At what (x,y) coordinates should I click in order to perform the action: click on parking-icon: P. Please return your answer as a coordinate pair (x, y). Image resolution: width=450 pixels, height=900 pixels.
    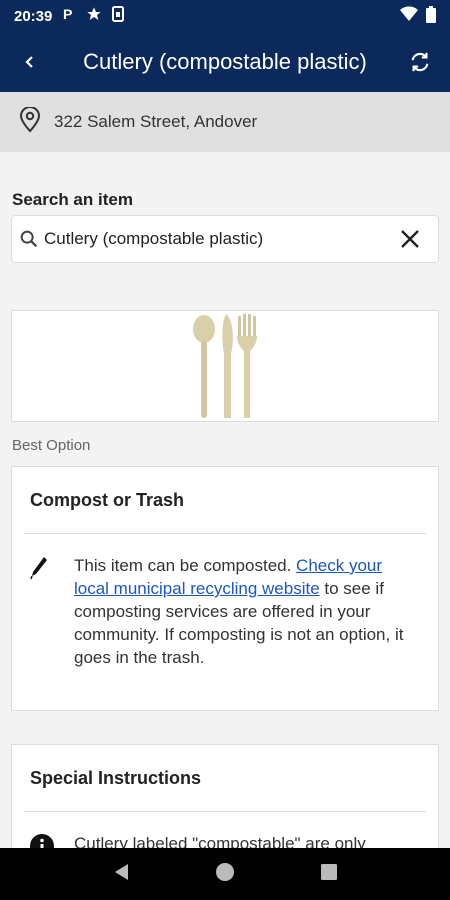
    Looking at the image, I should click on (69, 16).